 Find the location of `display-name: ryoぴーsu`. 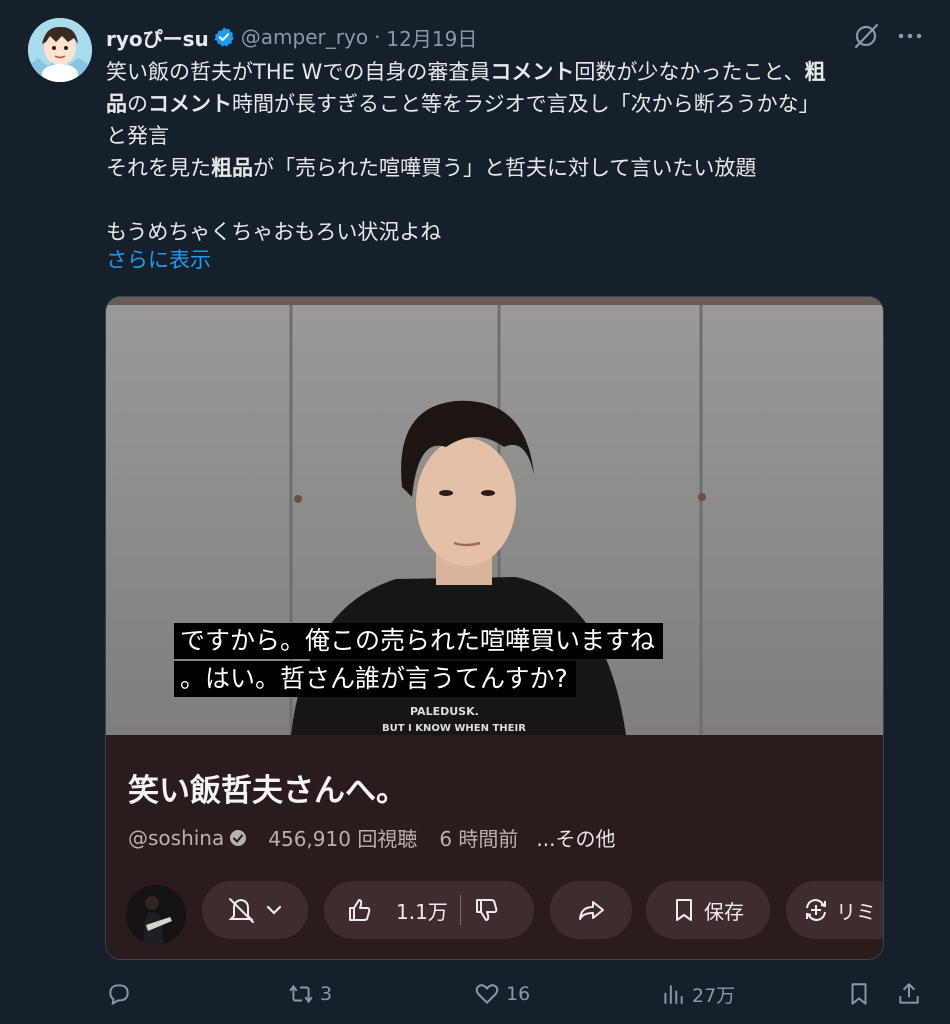

display-name: ryoぴーsu is located at coordinates (157, 37).